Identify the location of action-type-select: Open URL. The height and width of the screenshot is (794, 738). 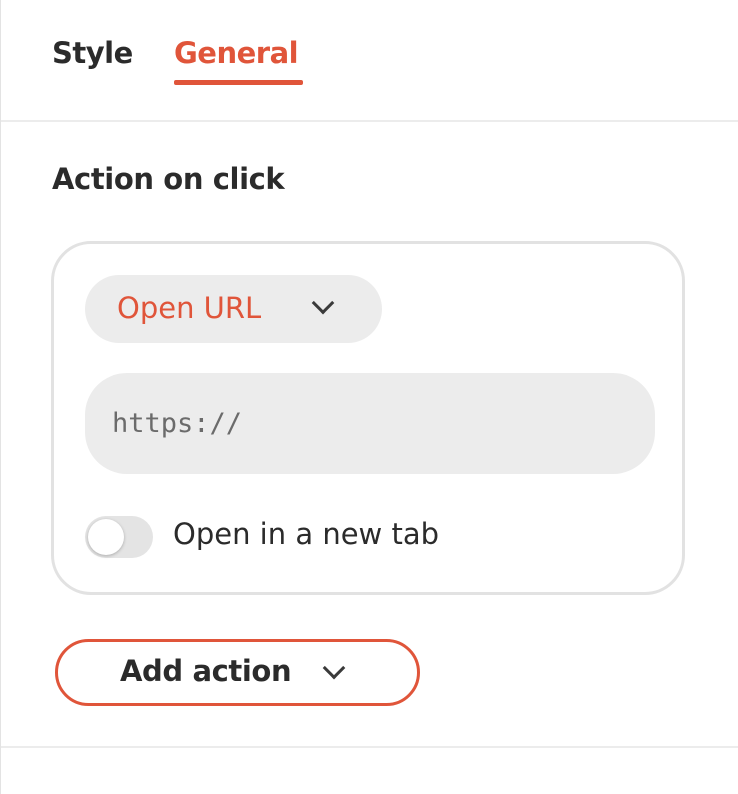
(233, 309).